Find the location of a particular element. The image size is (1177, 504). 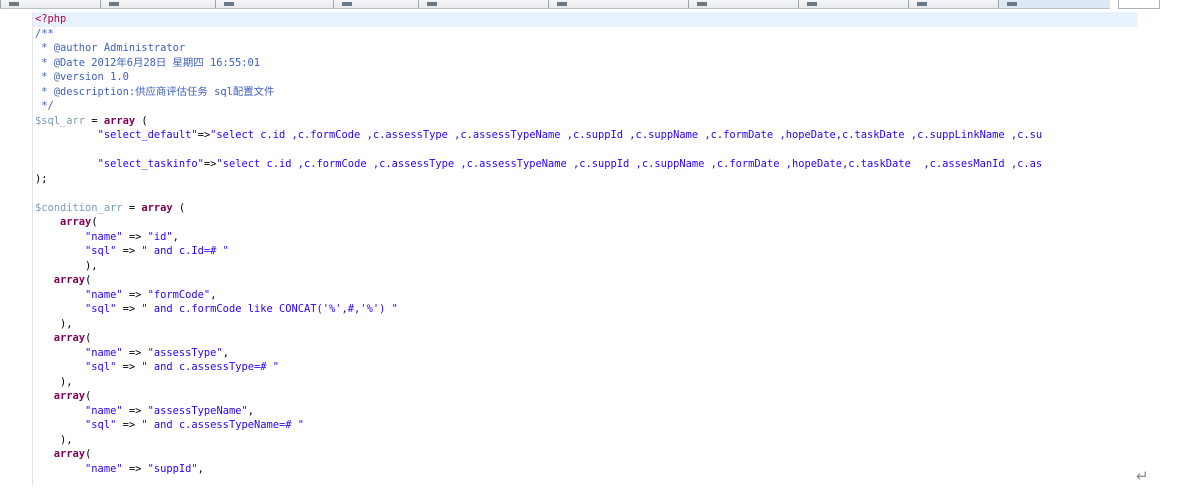

code-line: "sql" => " and c.assessType=# " is located at coordinates (585, 367).